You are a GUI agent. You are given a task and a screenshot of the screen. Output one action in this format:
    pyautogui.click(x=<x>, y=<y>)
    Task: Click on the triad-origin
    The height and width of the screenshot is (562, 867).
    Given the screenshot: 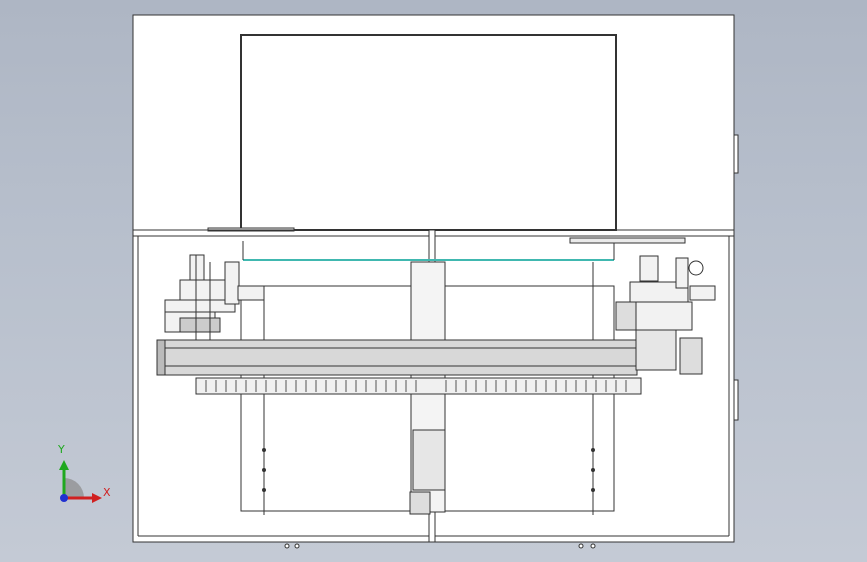 What is the action you would take?
    pyautogui.click(x=64, y=498)
    